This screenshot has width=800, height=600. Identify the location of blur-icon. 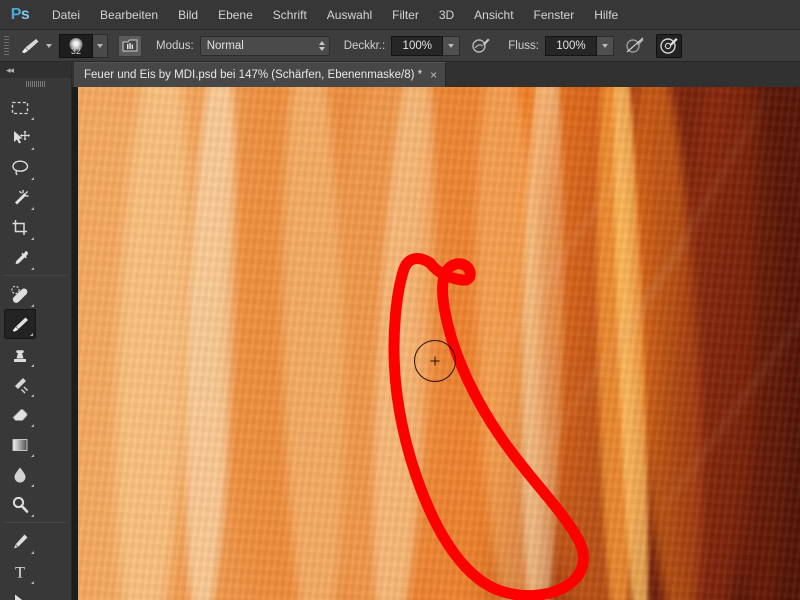
(20, 474).